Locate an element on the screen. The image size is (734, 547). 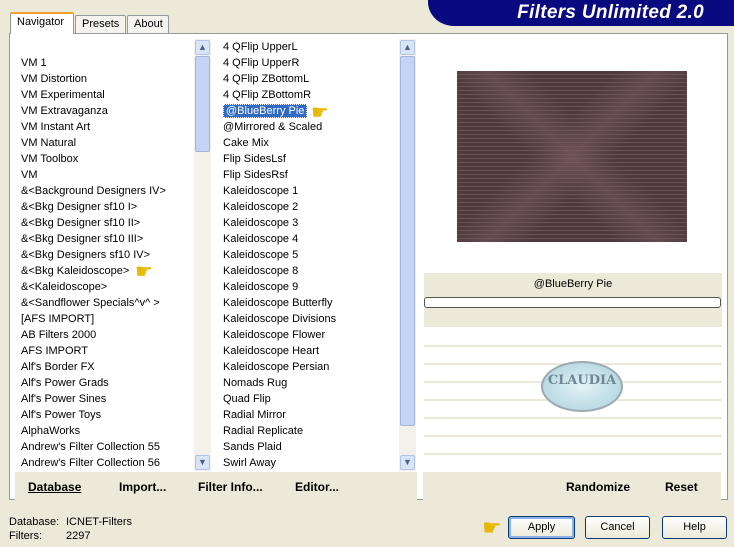
category-item: Andrew's Filter Collection 56 is located at coordinates (105, 463).